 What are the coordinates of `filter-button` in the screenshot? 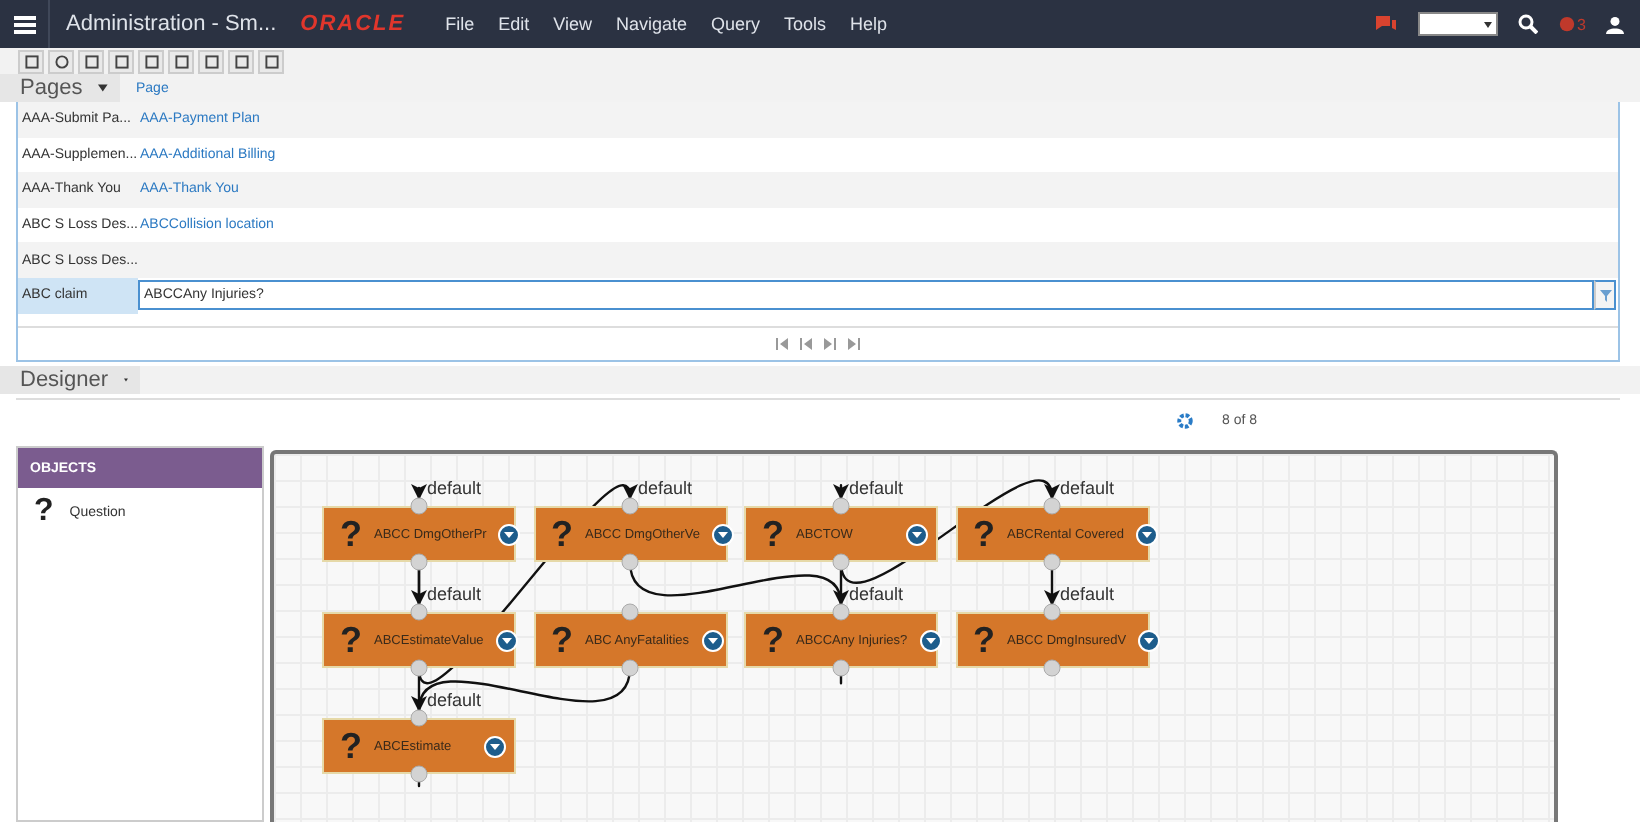 It's located at (1605, 295).